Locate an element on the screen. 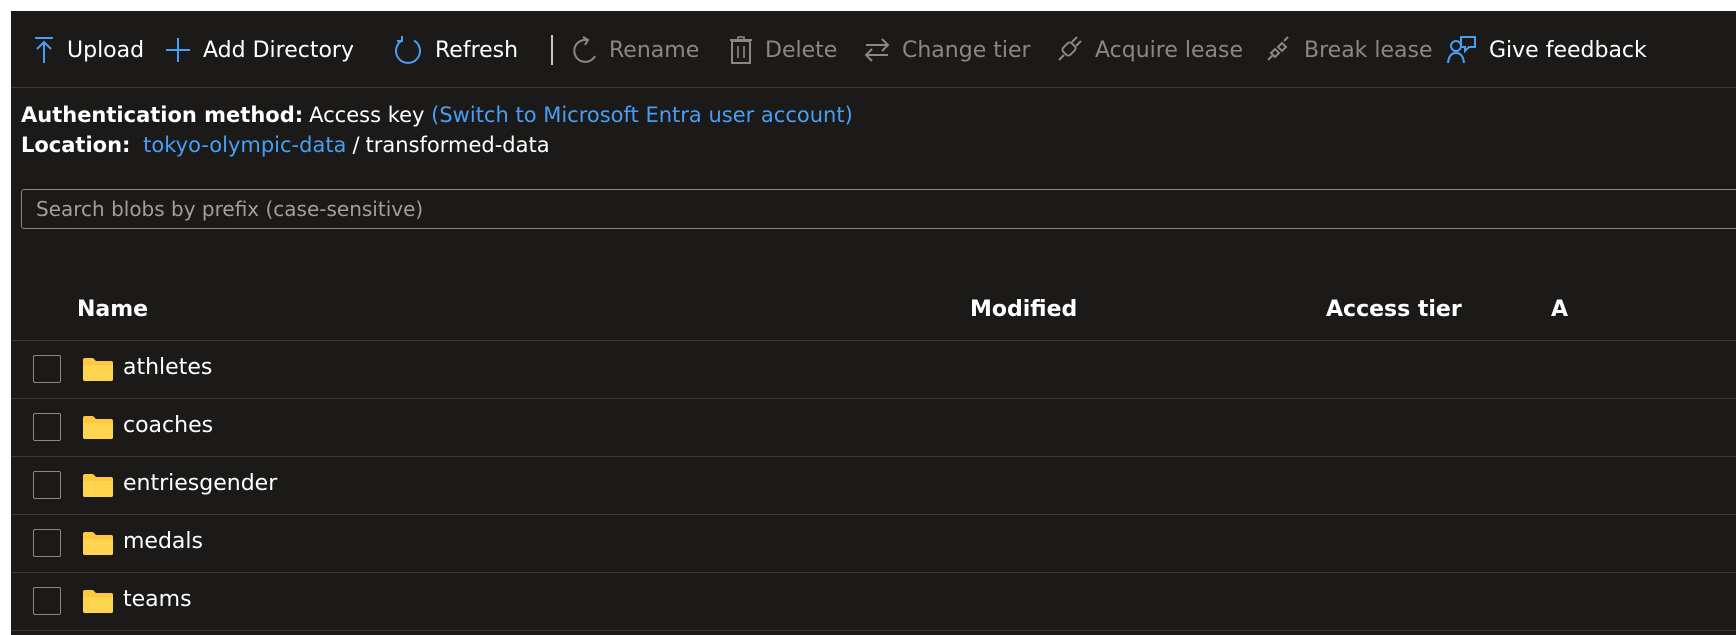  add-directory-button: Add Directory is located at coordinates (259, 50).